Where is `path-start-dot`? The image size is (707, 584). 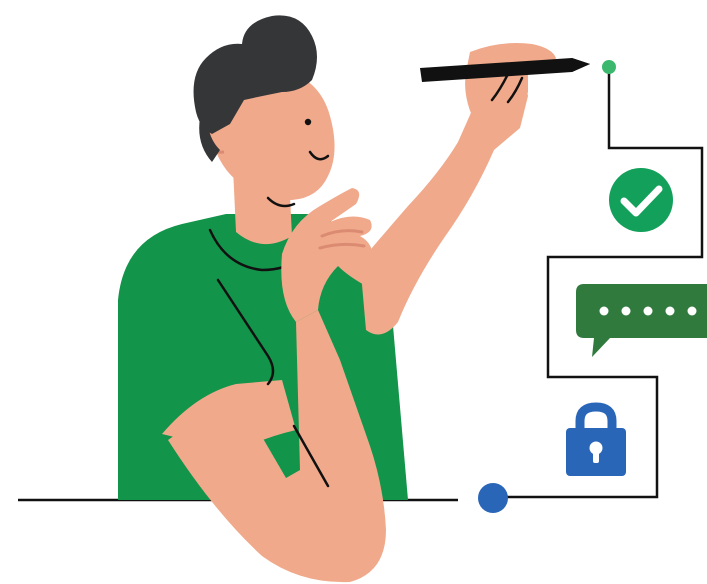 path-start-dot is located at coordinates (609, 67).